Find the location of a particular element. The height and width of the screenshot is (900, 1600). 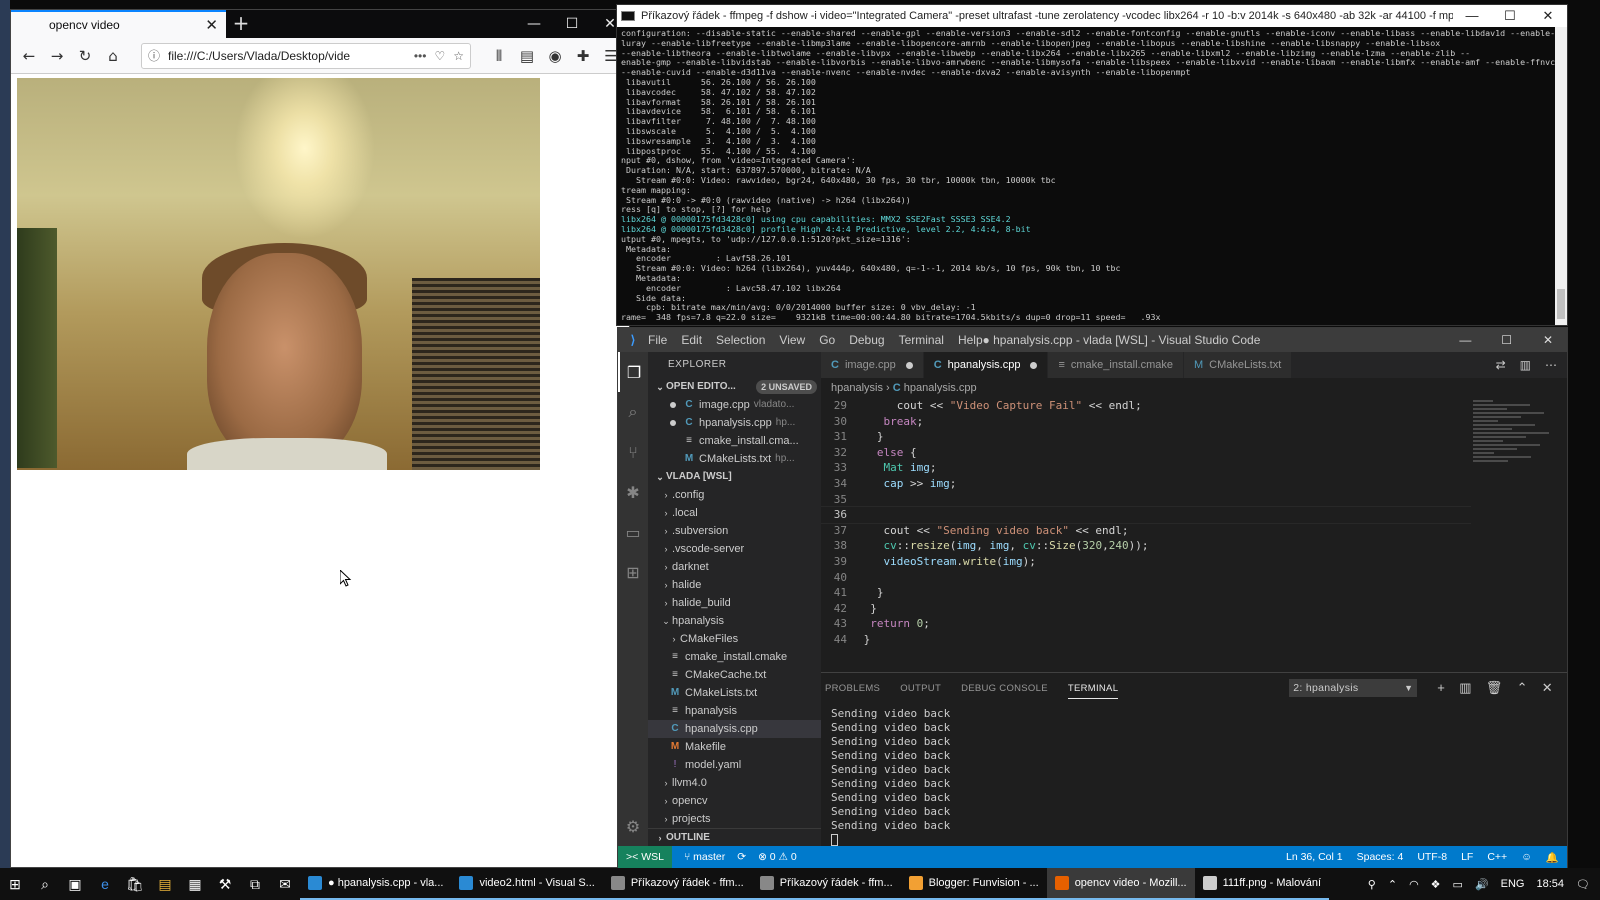

account-icon: ◉ is located at coordinates (555, 56).